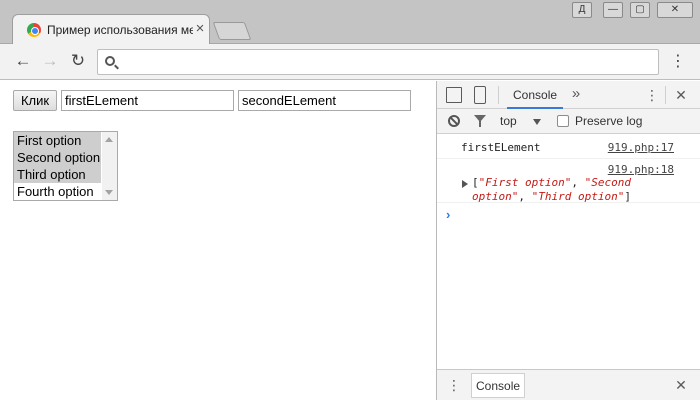  I want to click on console-prompt-icon: ›, so click(448, 214).